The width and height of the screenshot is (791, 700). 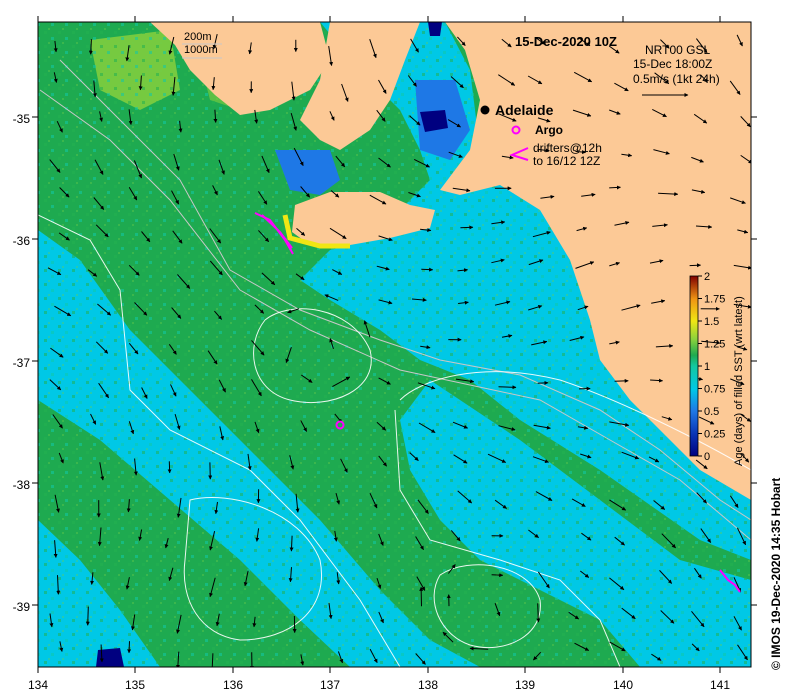 I want to click on vector-scale-label: 0.5m/s (1kt 24h), so click(x=676, y=79).